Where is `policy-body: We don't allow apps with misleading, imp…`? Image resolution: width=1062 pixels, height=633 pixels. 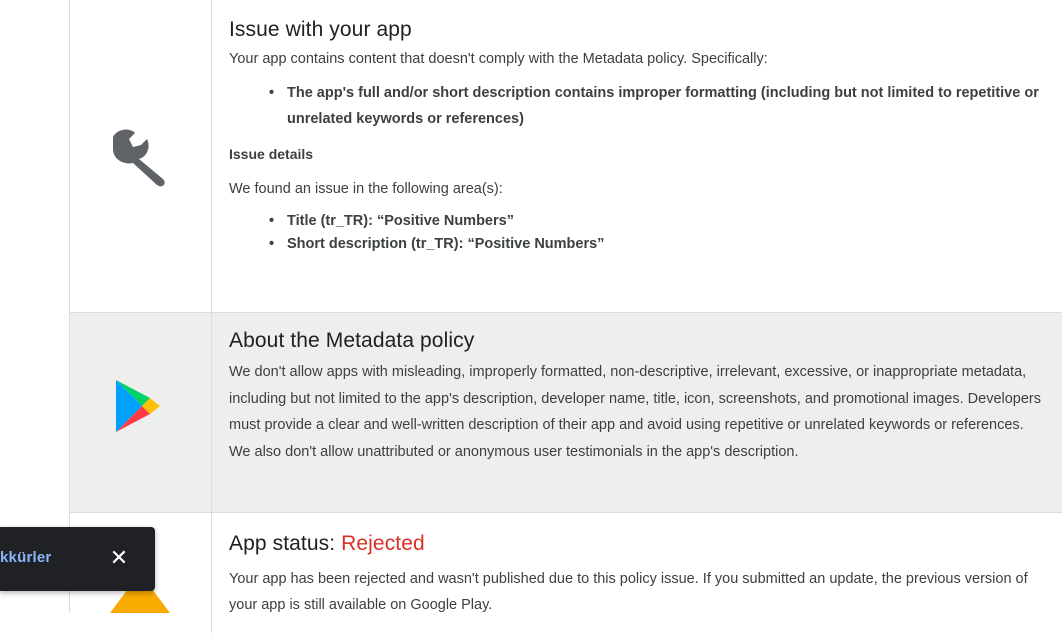 policy-body: We don't allow apps with misleading, imp… is located at coordinates (635, 412).